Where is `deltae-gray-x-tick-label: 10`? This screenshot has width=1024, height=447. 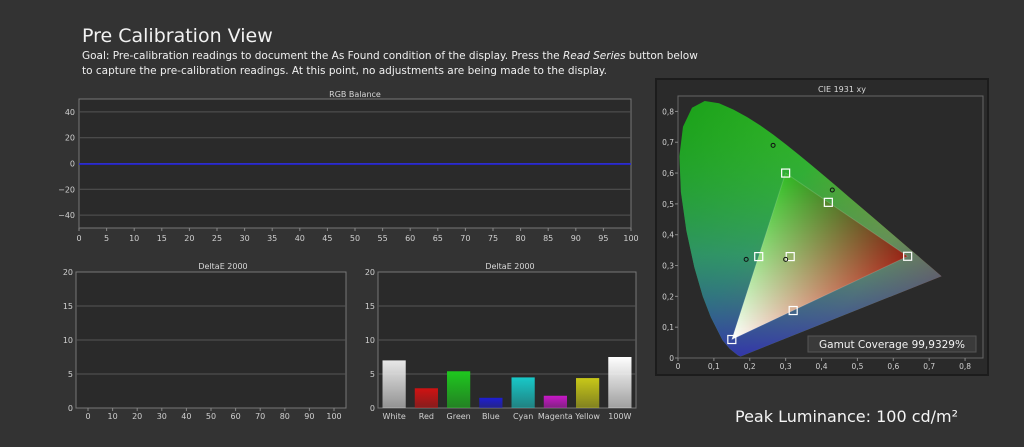 deltae-gray-x-tick-label: 10 is located at coordinates (113, 416).